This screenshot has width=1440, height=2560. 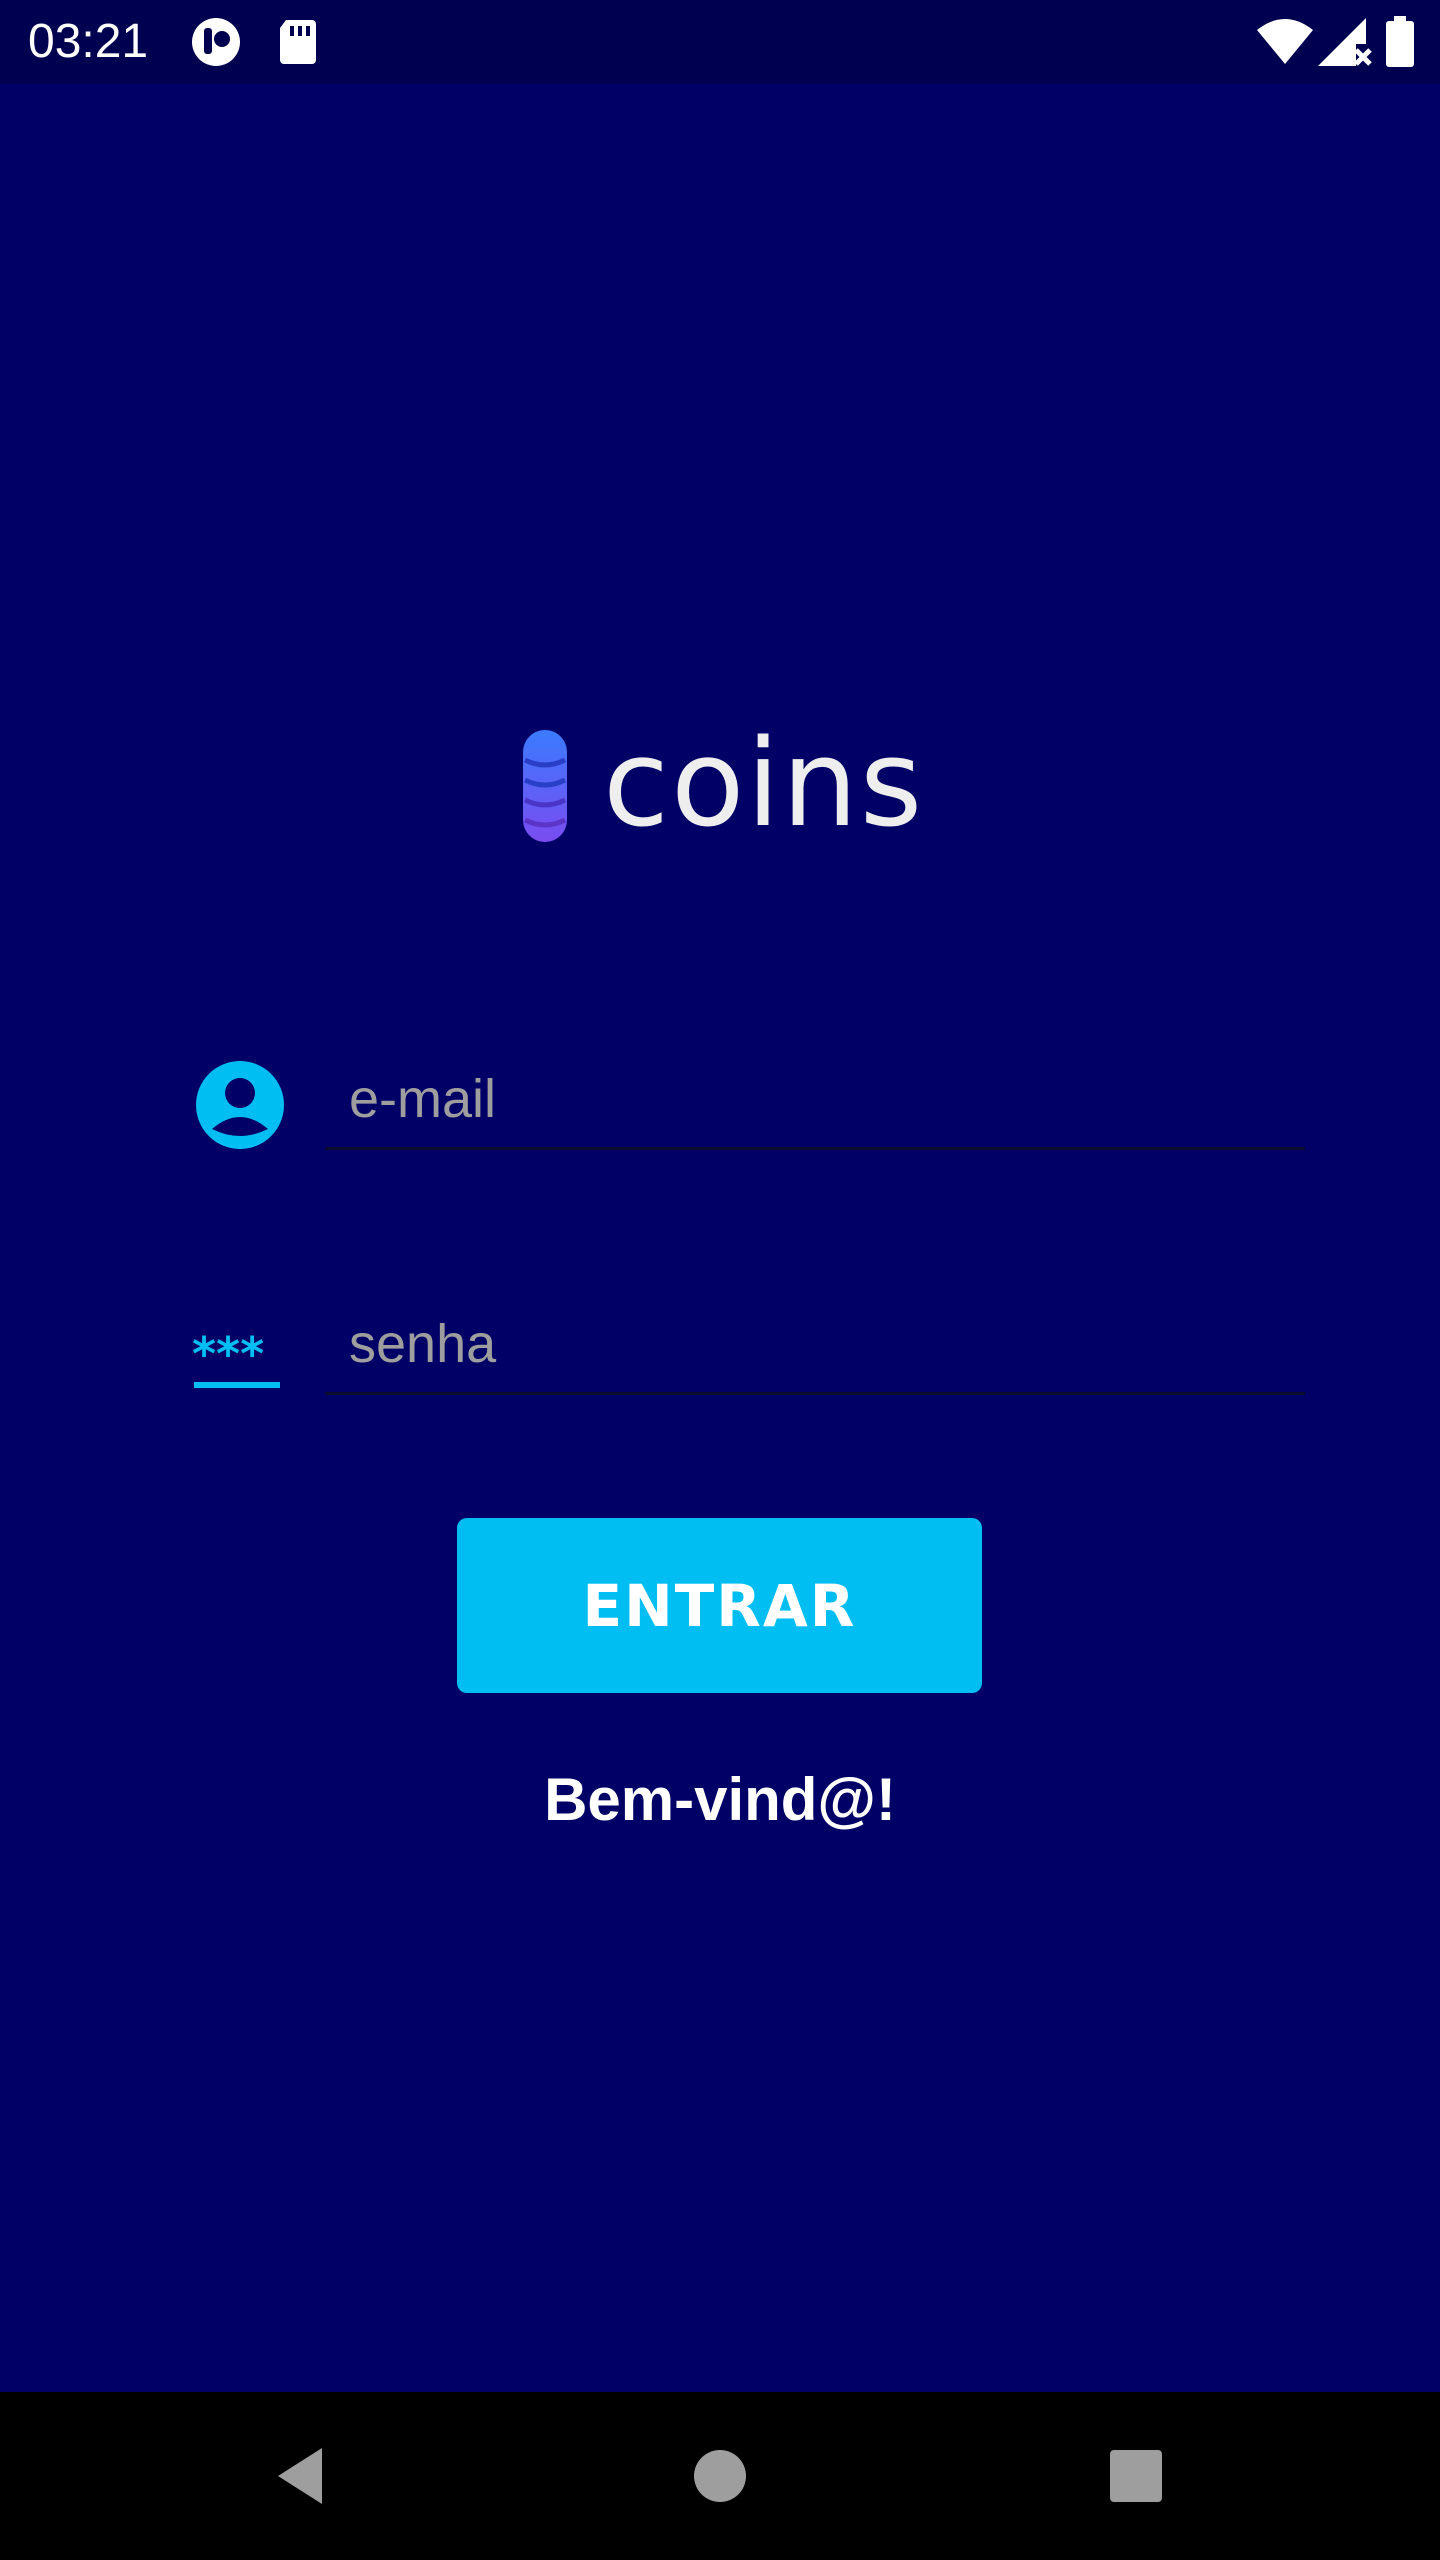 What do you see at coordinates (240, 1105) in the screenshot?
I see `account-circle-icon` at bounding box center [240, 1105].